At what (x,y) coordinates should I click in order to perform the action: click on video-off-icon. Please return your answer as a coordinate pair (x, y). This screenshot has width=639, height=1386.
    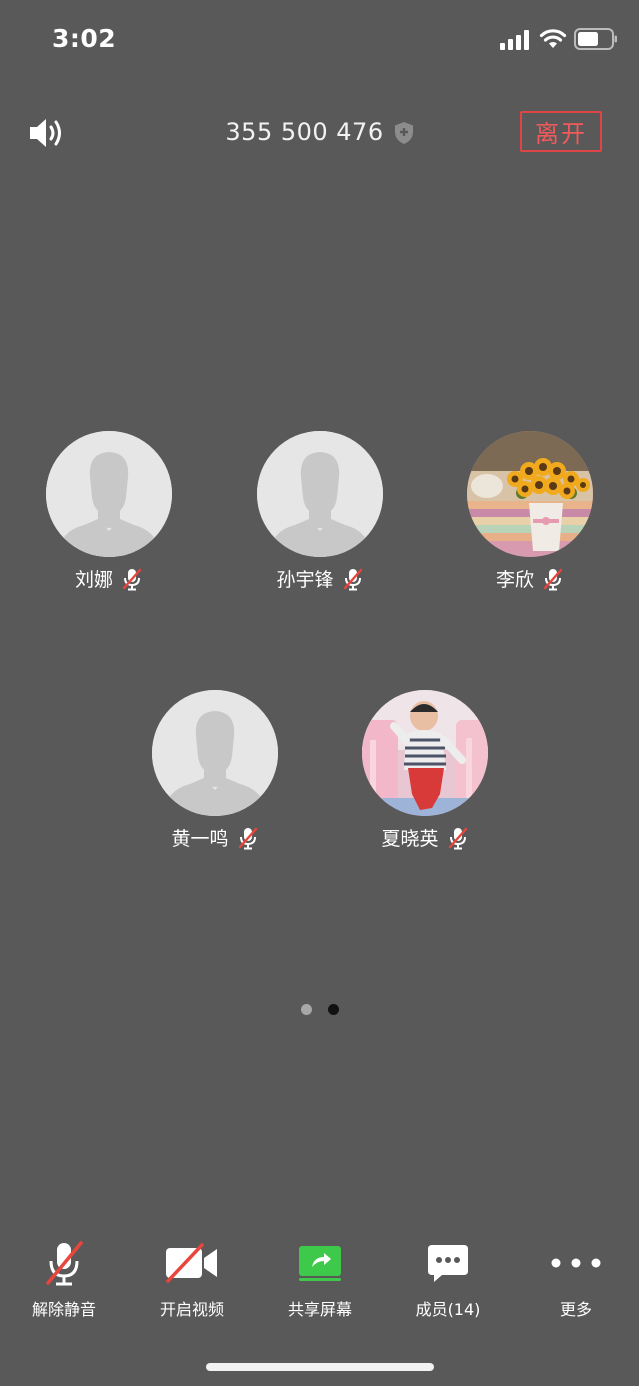
    Looking at the image, I should click on (191, 1263).